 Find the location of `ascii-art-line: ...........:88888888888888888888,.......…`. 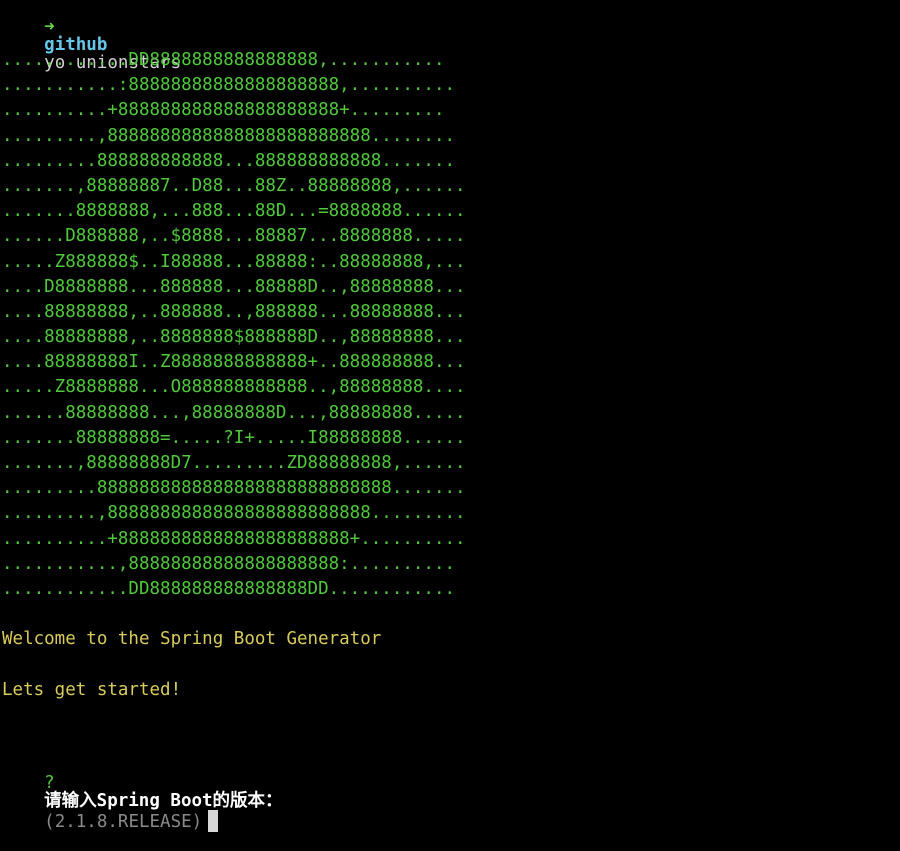

ascii-art-line: ...........:88888888888888888888,.......… is located at coordinates (229, 85).